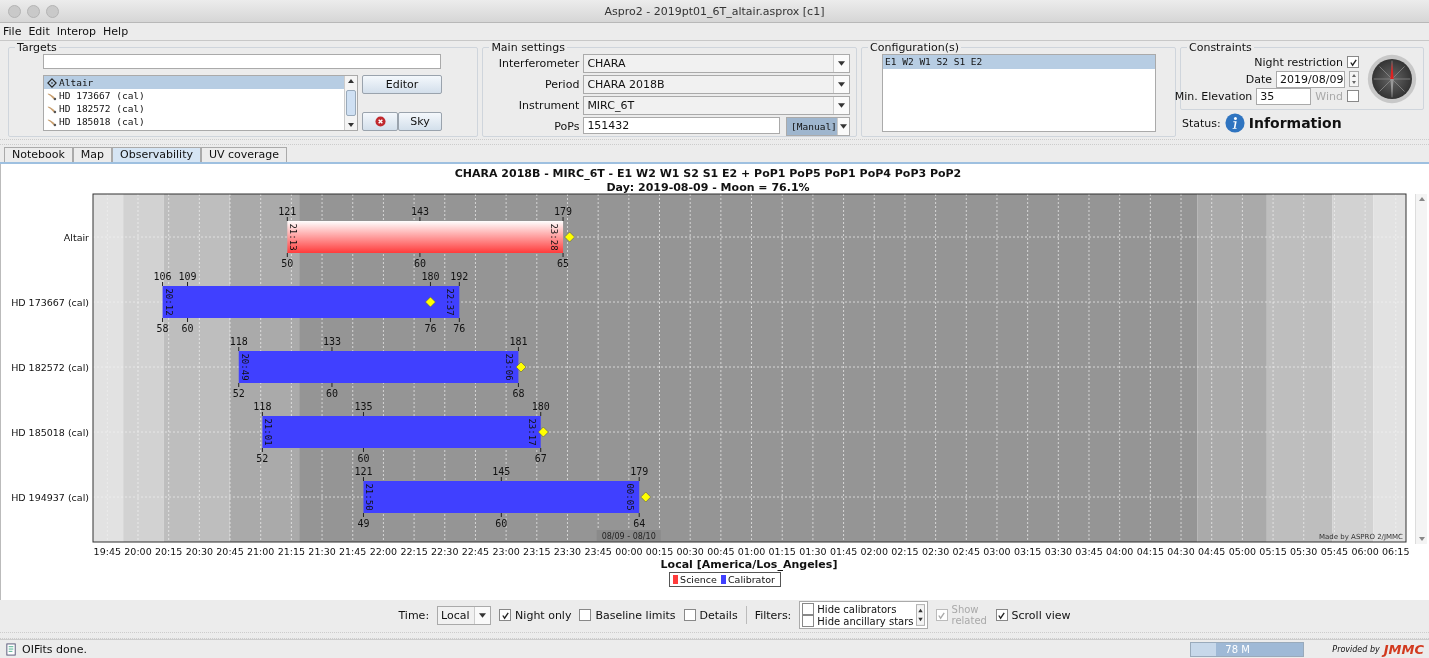 The height and width of the screenshot is (658, 1429). I want to click on axis-tick-label: 02:00, so click(874, 551).